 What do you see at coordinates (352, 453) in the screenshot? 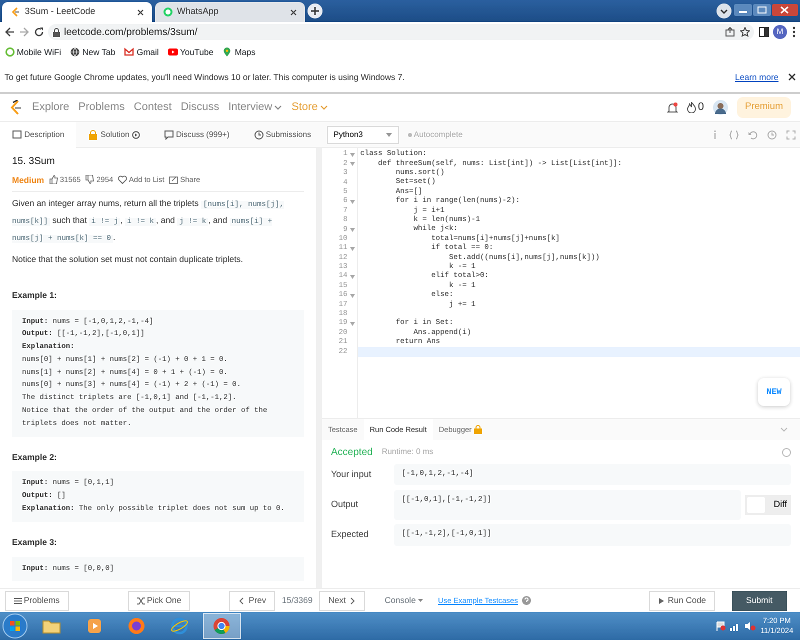
I see `result-status: Accepted` at bounding box center [352, 453].